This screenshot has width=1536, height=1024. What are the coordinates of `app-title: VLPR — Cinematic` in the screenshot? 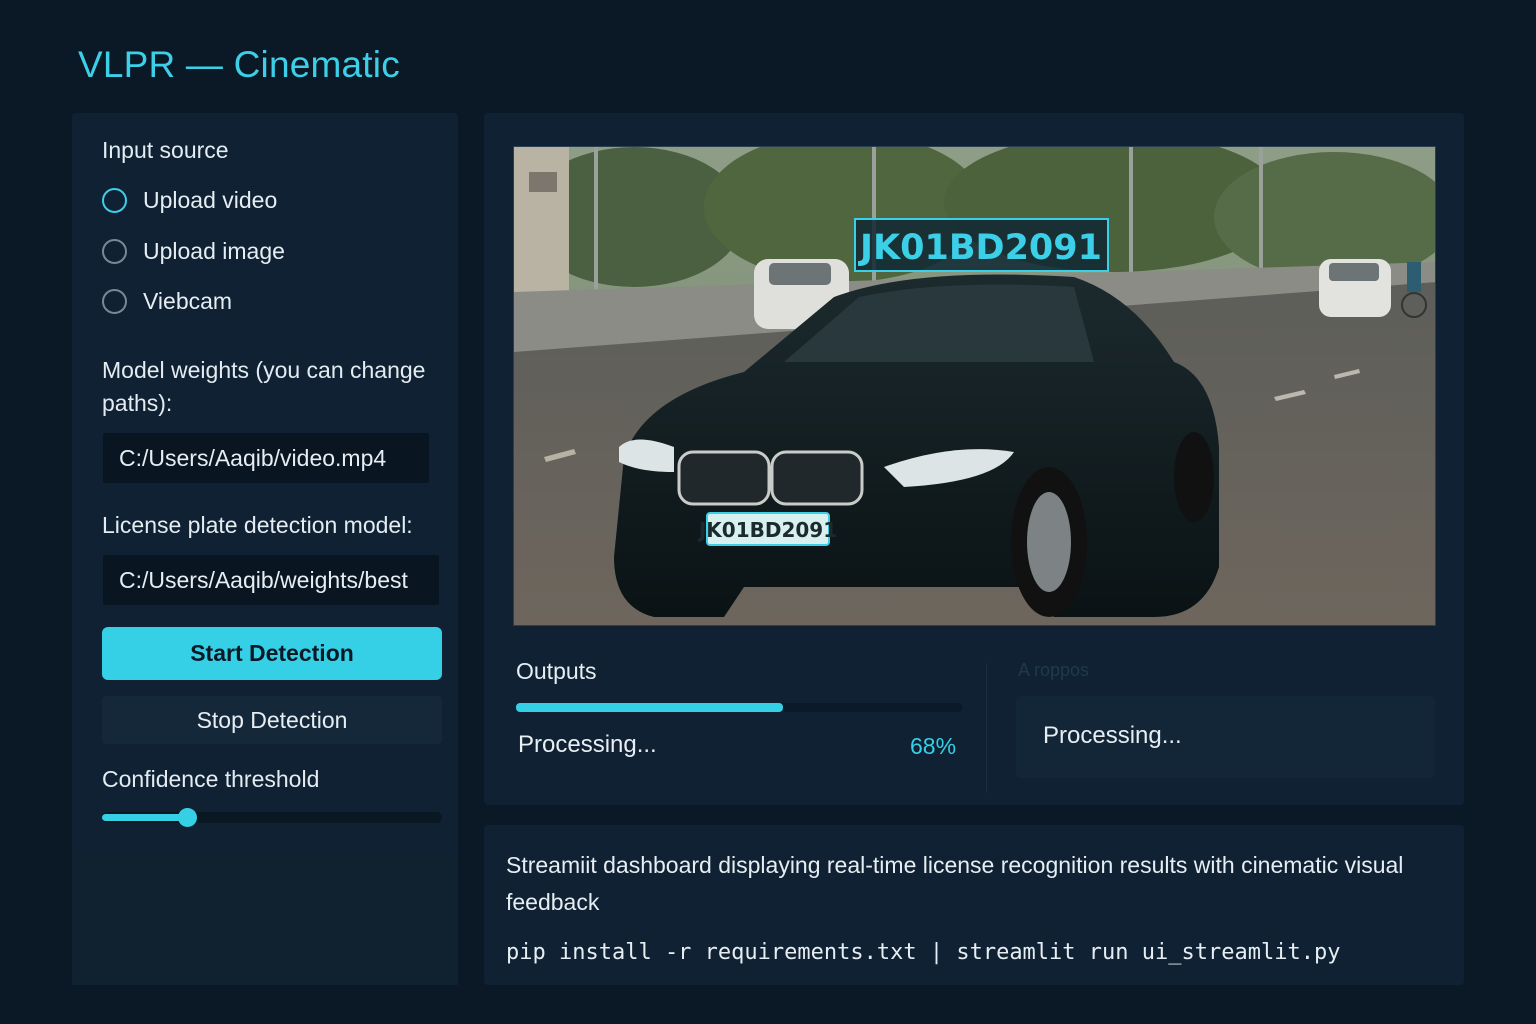 It's located at (239, 64).